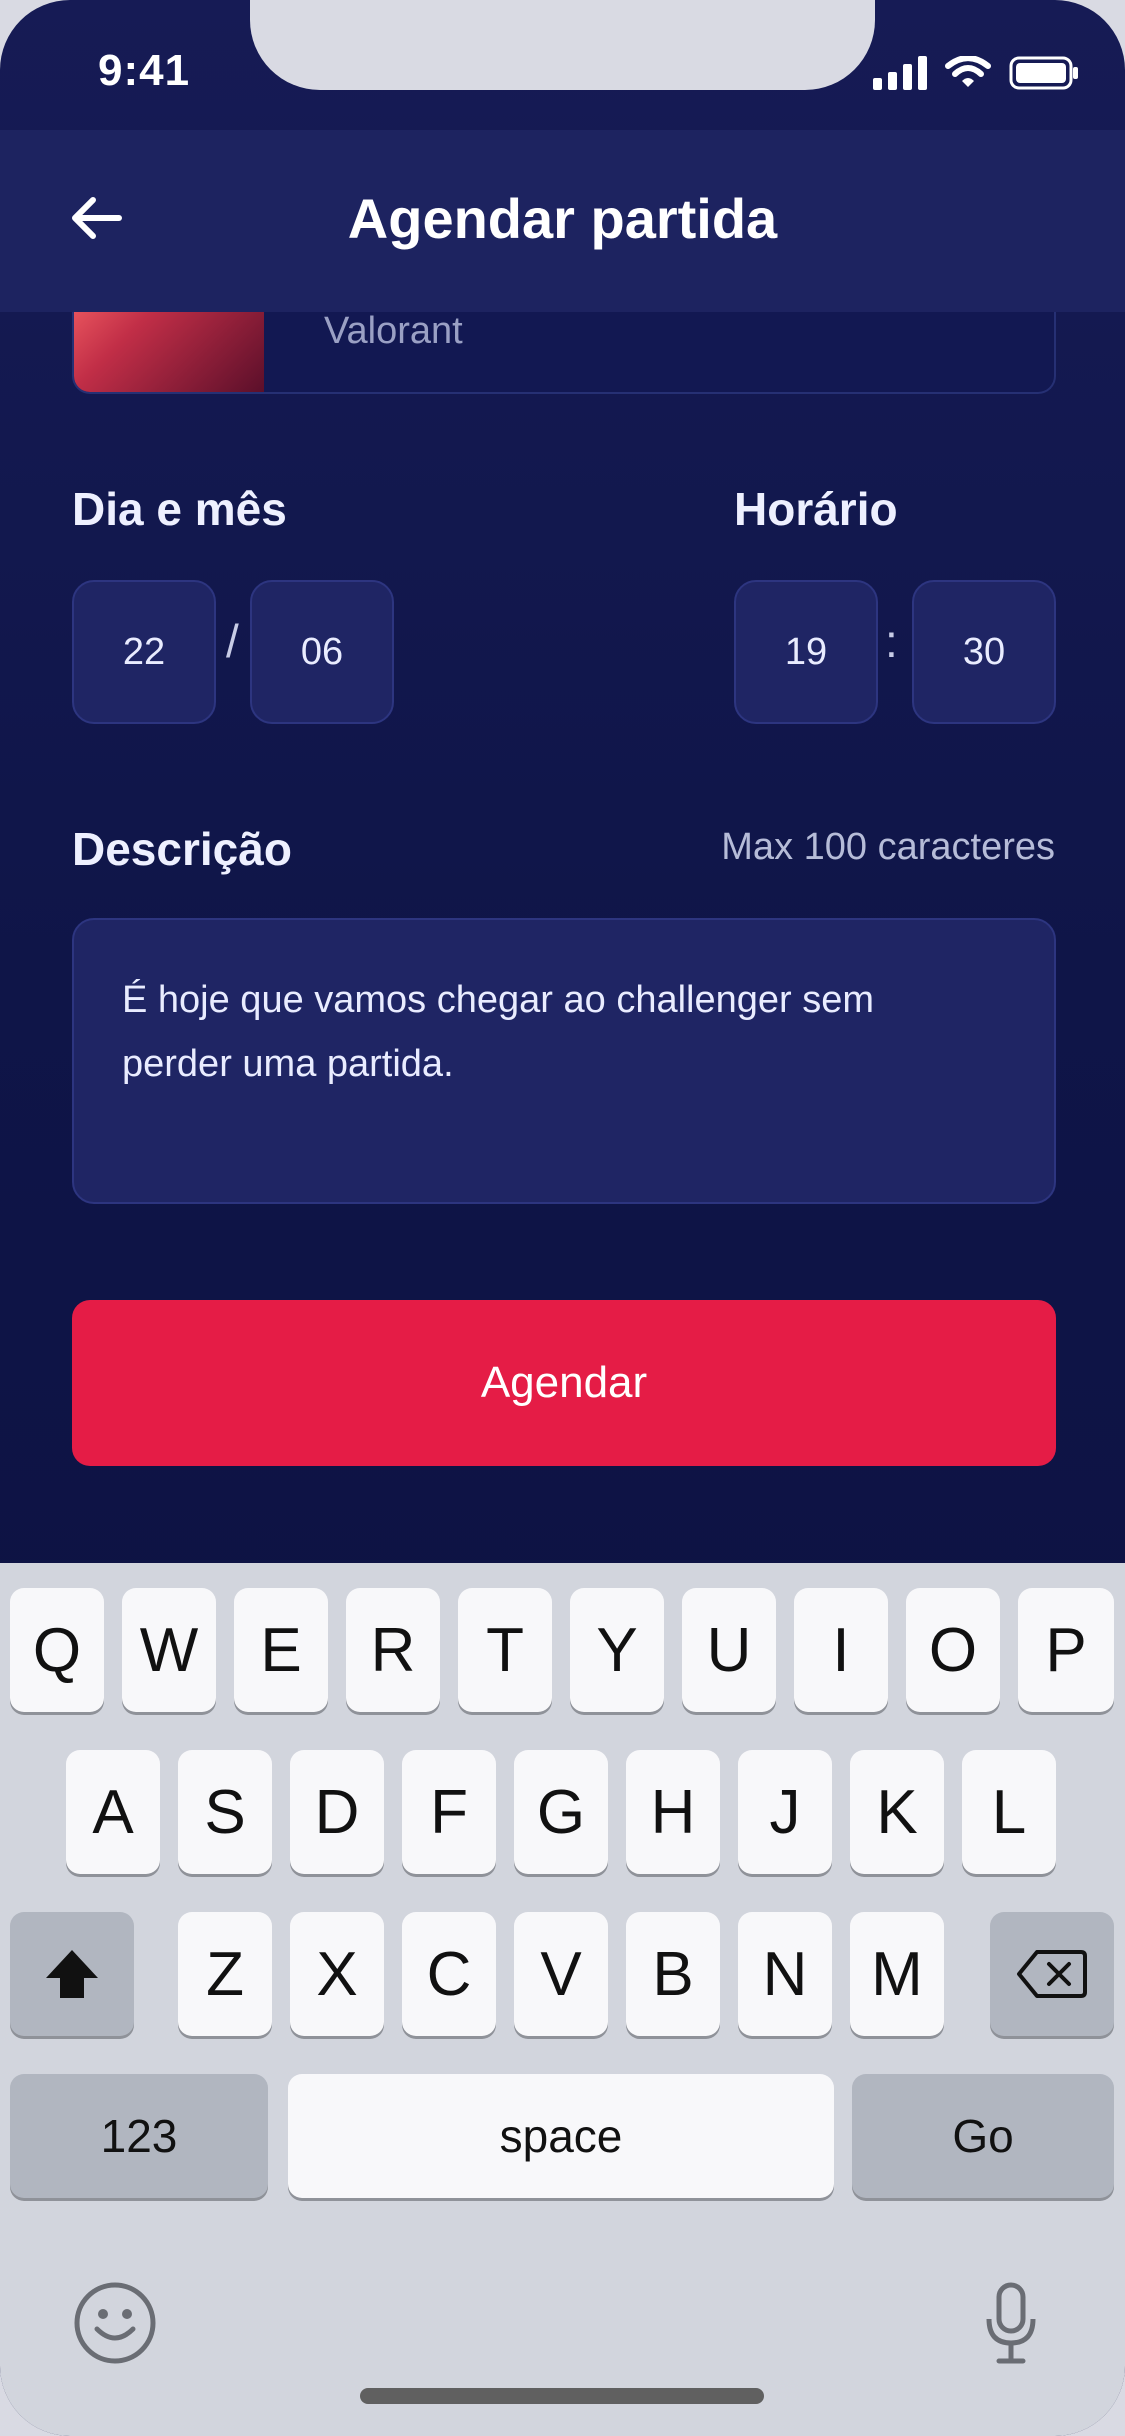 This screenshot has height=2436, width=1125. I want to click on key-s: S, so click(225, 1812).